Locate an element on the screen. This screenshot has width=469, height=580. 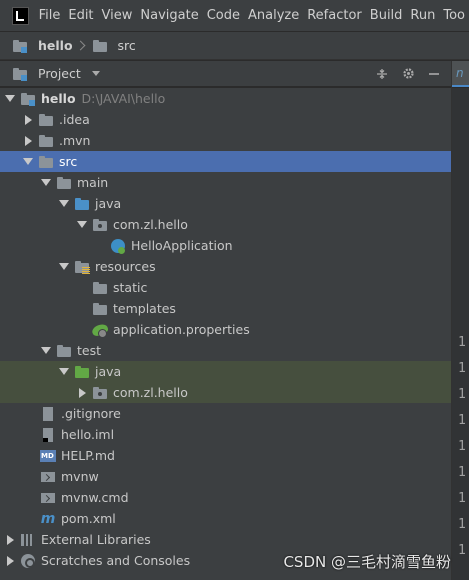
tree-row-helloapplication: HelloApplication is located at coordinates (225, 245).